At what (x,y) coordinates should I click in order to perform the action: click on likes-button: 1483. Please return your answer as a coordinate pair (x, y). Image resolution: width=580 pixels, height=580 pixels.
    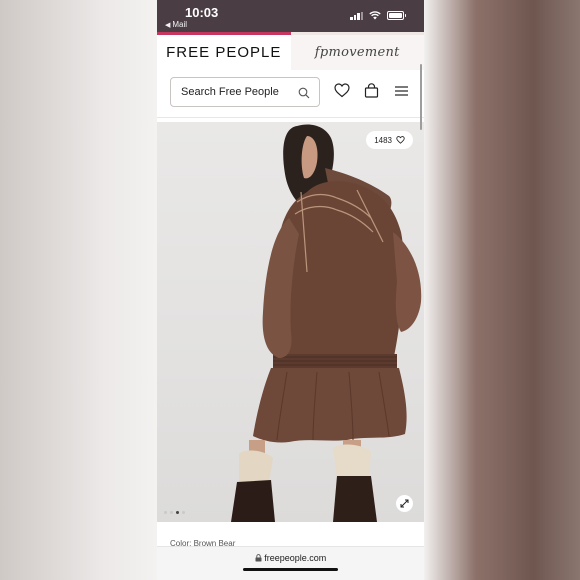
    Looking at the image, I should click on (389, 140).